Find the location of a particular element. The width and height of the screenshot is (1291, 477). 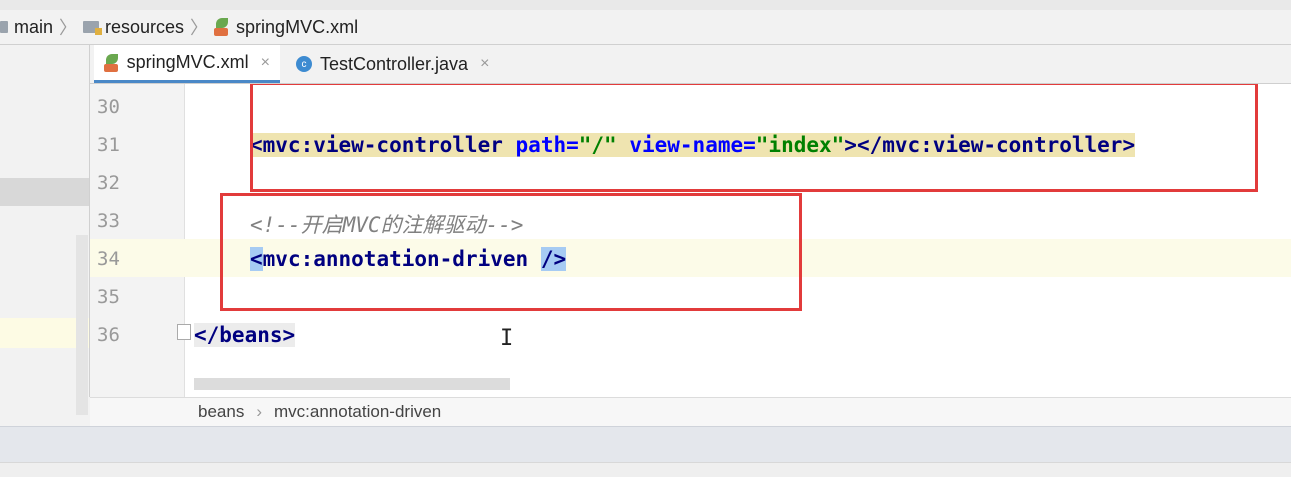

java-class-icon: c is located at coordinates (304, 64).